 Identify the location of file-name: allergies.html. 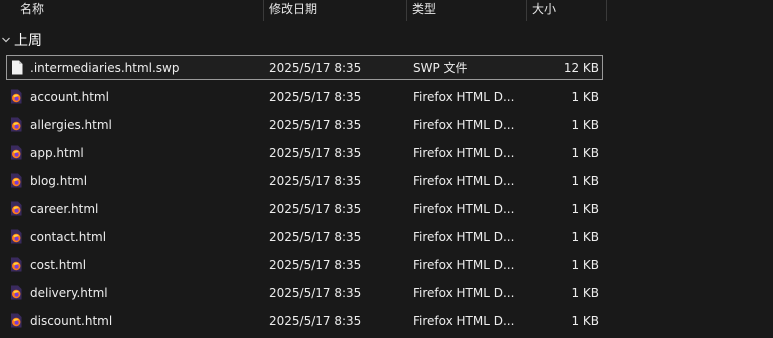
(71, 125).